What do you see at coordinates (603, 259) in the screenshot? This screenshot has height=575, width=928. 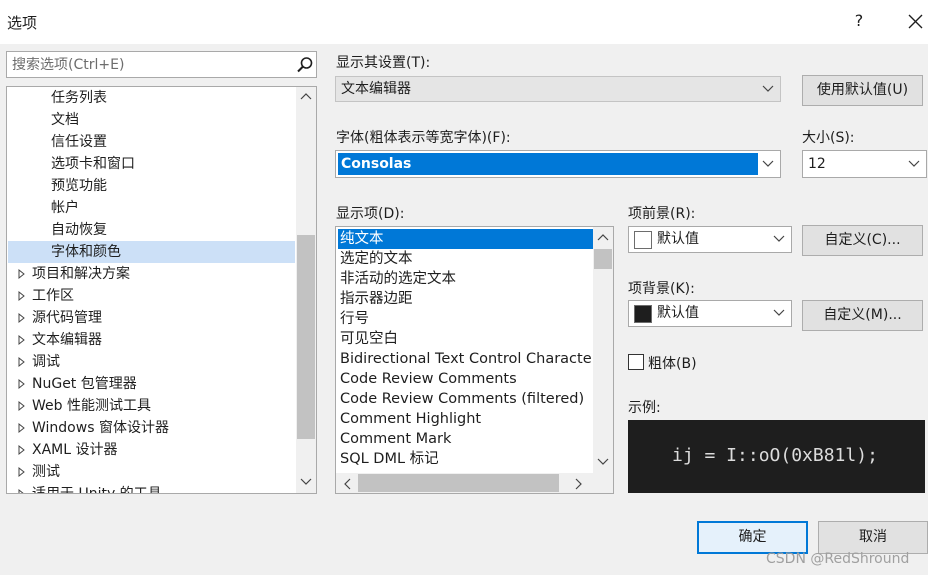 I see `list-vscroll-thumb` at bounding box center [603, 259].